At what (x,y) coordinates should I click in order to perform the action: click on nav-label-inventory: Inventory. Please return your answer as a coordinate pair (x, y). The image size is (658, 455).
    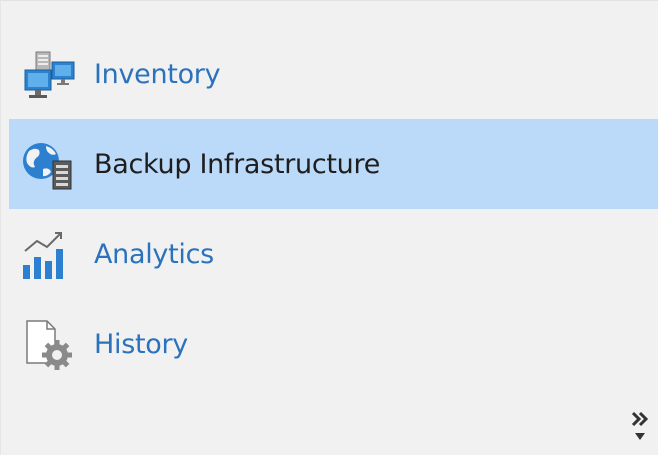
    Looking at the image, I should click on (157, 74).